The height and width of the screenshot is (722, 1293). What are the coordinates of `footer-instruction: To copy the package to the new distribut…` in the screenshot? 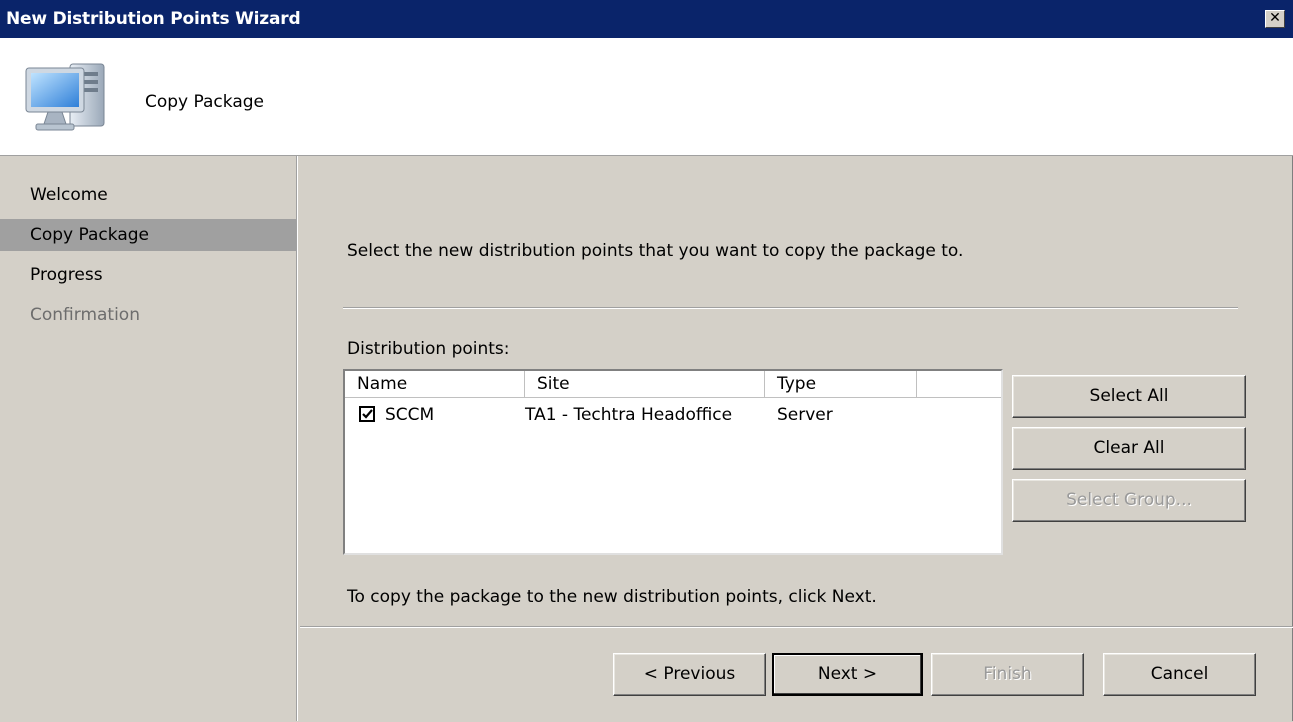 It's located at (612, 597).